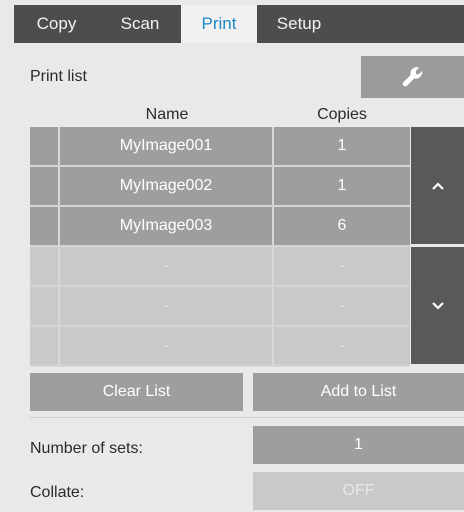 The width and height of the screenshot is (464, 512). I want to click on chevron-up-icon, so click(437, 185).